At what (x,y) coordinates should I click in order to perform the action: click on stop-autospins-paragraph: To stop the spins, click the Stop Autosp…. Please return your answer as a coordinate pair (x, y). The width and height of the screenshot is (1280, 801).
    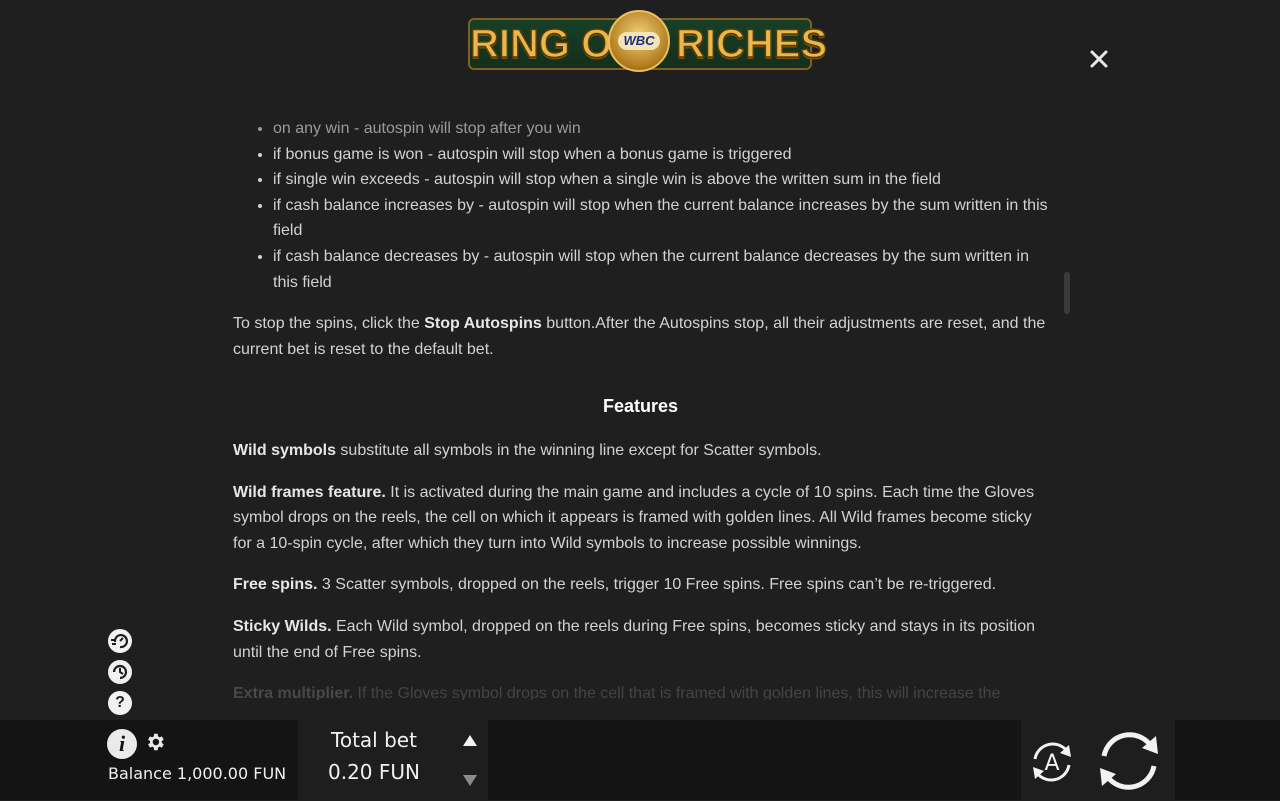
    Looking at the image, I should click on (640, 336).